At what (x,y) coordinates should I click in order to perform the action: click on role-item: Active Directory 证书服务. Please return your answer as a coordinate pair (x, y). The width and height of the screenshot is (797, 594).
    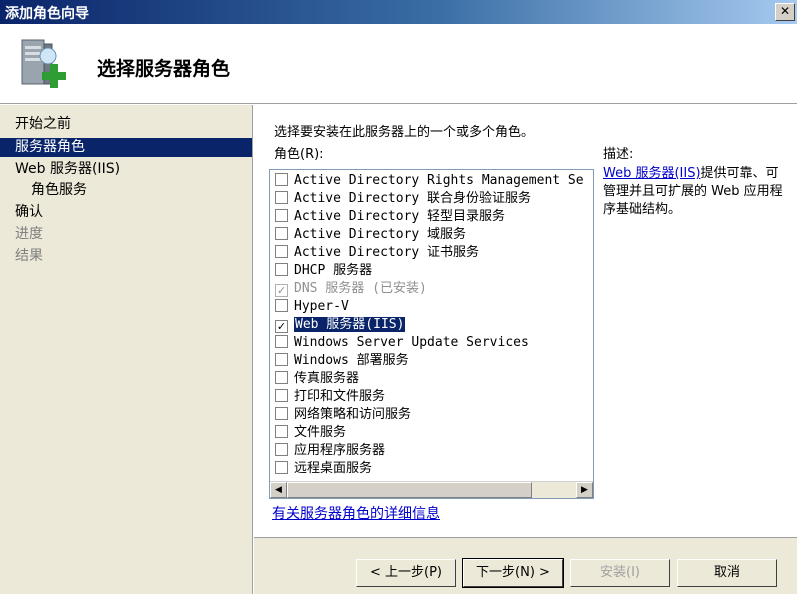
    Looking at the image, I should click on (377, 253).